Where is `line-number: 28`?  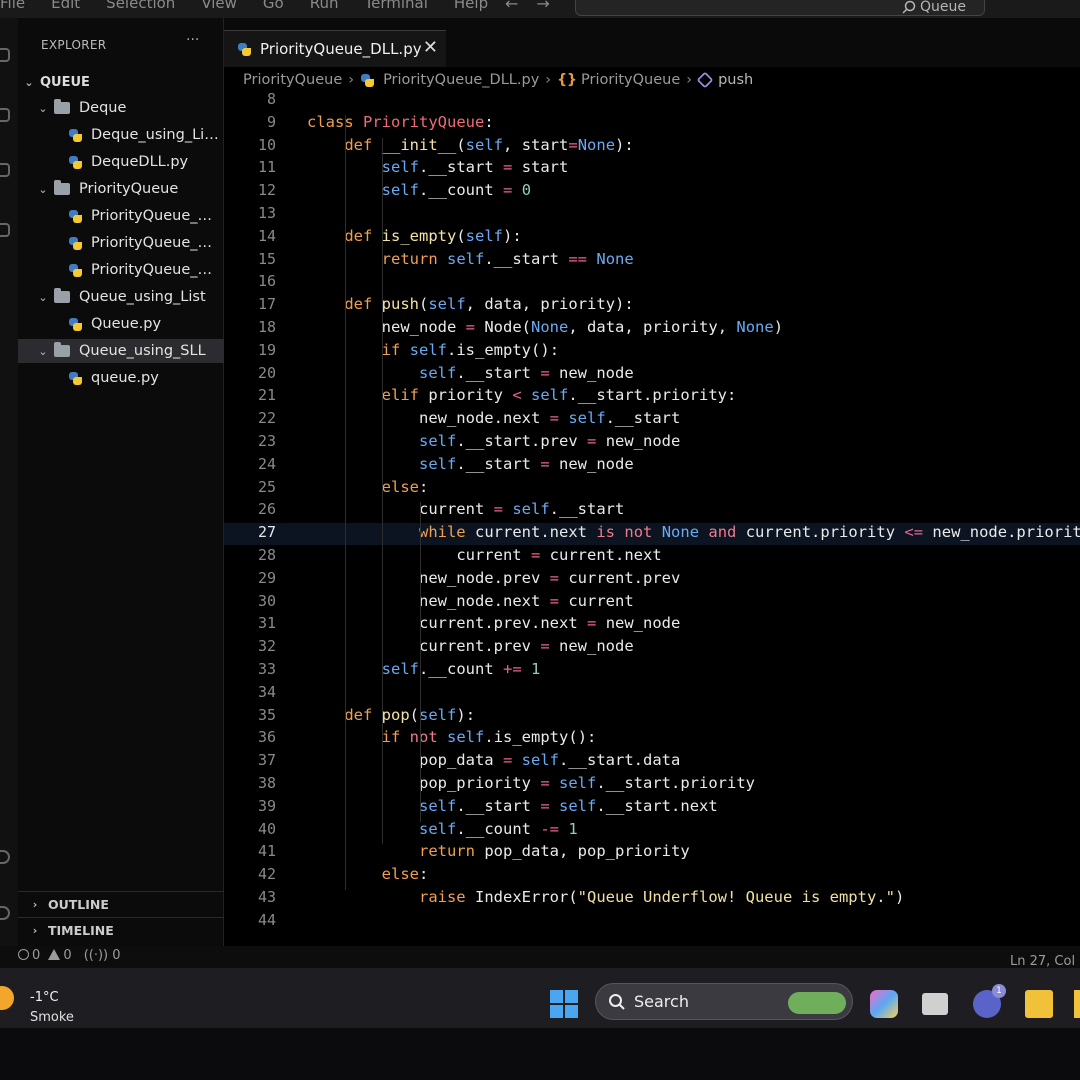
line-number: 28 is located at coordinates (266, 555).